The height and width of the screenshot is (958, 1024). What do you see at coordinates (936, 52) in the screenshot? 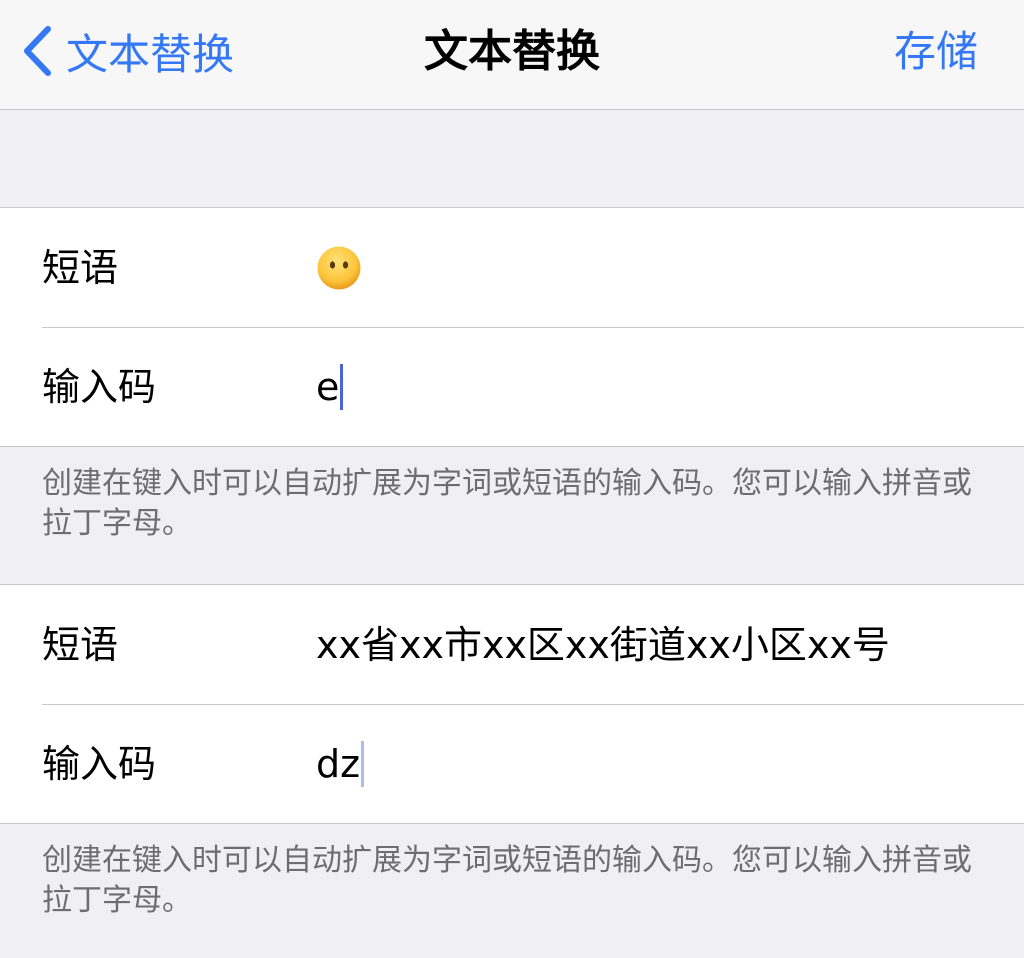
I see `save-button: 存储` at bounding box center [936, 52].